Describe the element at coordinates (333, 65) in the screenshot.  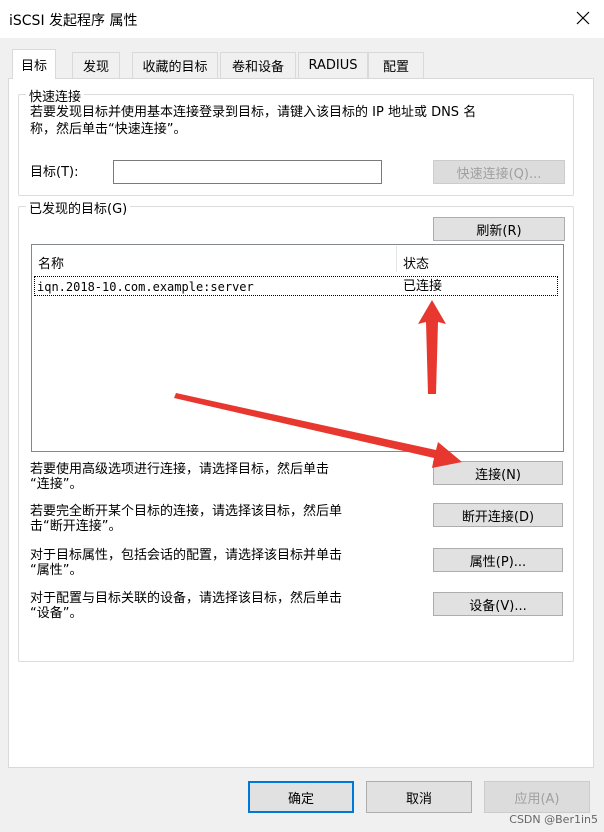
I see `tab-radius: RADIUS` at that location.